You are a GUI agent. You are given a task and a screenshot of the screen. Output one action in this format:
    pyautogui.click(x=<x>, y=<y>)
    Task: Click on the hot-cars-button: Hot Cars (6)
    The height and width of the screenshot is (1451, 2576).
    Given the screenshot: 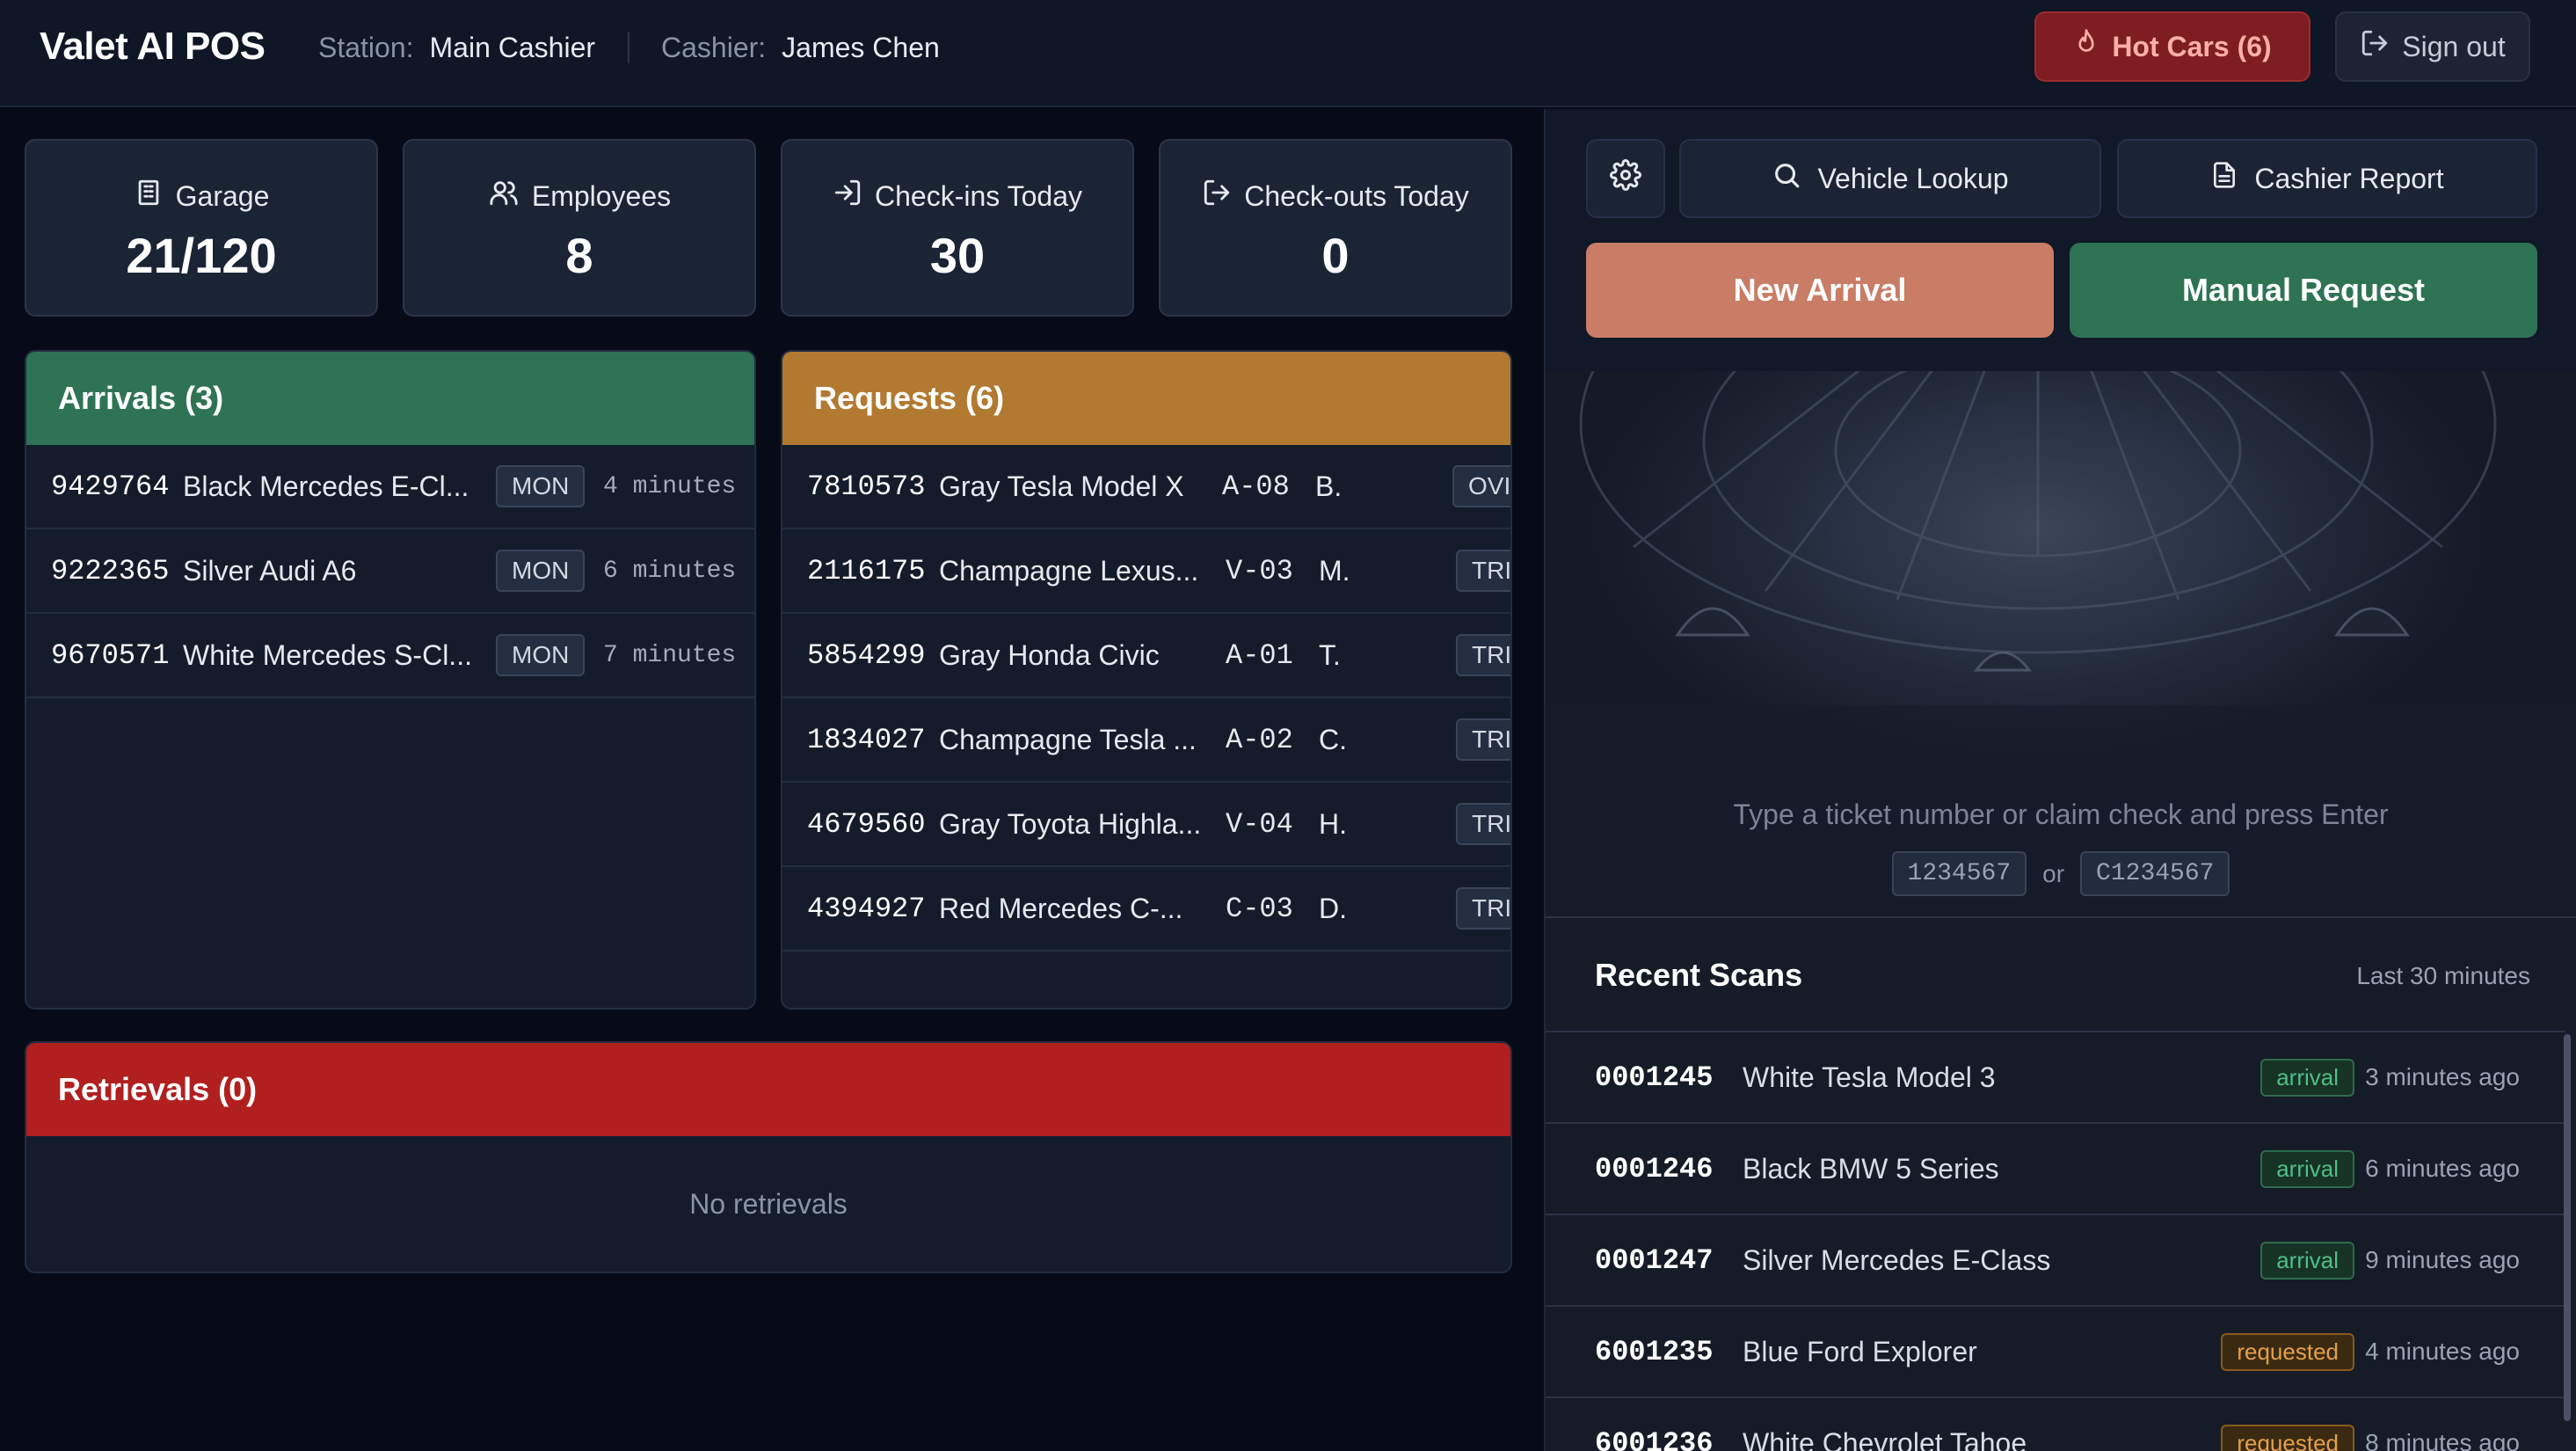 What is the action you would take?
    pyautogui.click(x=2172, y=46)
    